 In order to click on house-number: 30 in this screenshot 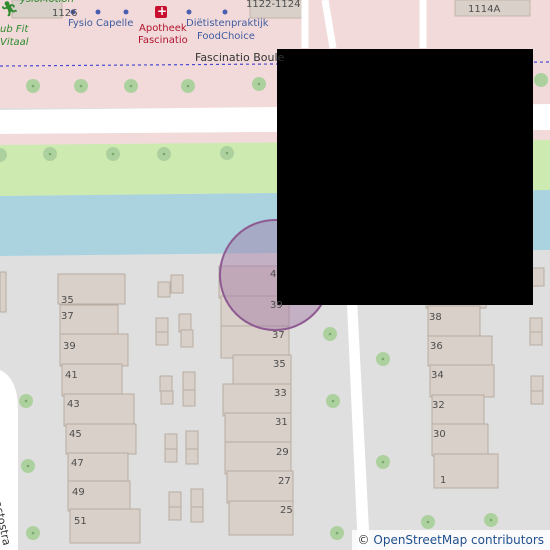, I will do `click(439, 434)`.